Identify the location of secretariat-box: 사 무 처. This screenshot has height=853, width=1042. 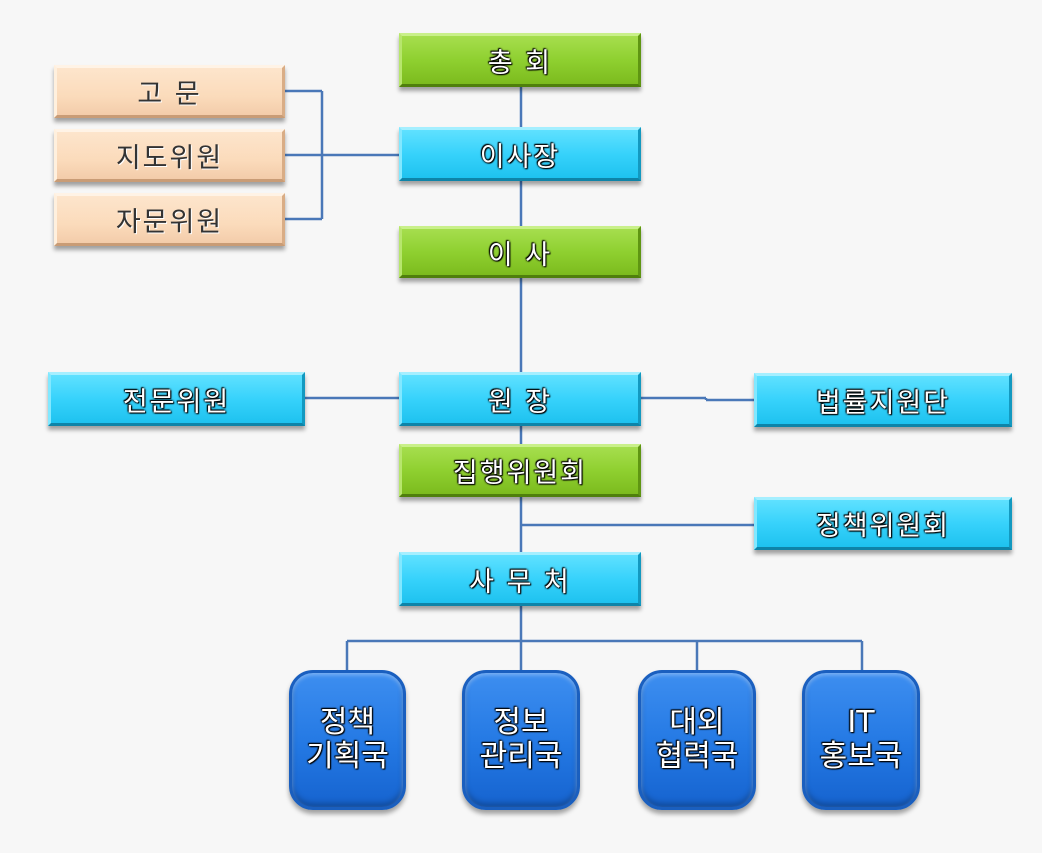
(520, 579).